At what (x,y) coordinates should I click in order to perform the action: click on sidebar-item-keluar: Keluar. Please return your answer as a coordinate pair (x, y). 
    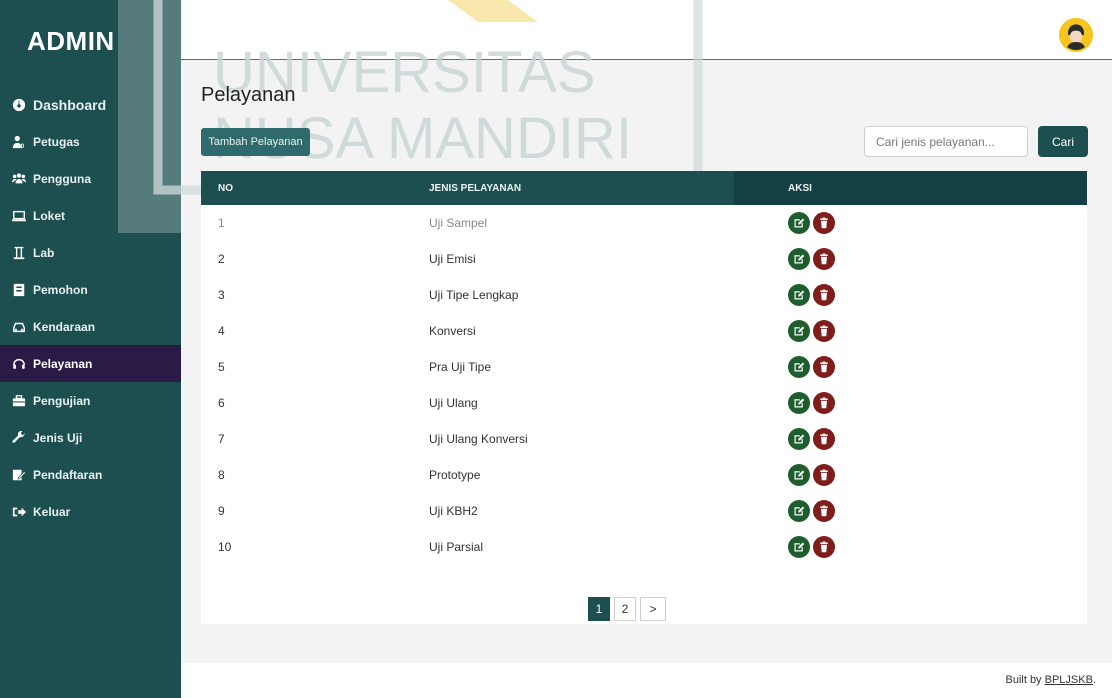
    Looking at the image, I should click on (90, 511).